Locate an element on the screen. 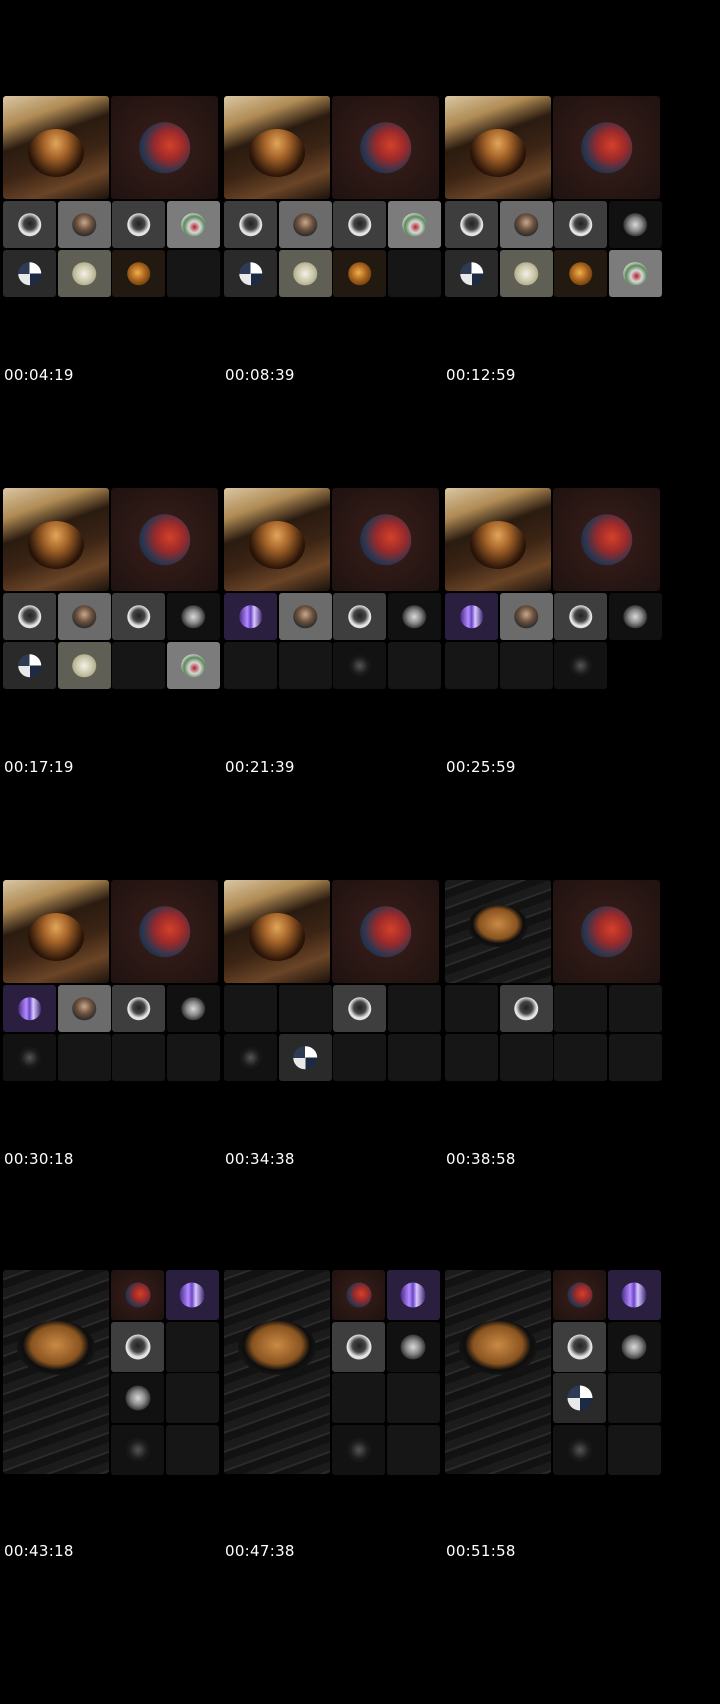 The height and width of the screenshot is (1704, 720). frame-timestamp: 00:51:58 is located at coordinates (481, 1551).